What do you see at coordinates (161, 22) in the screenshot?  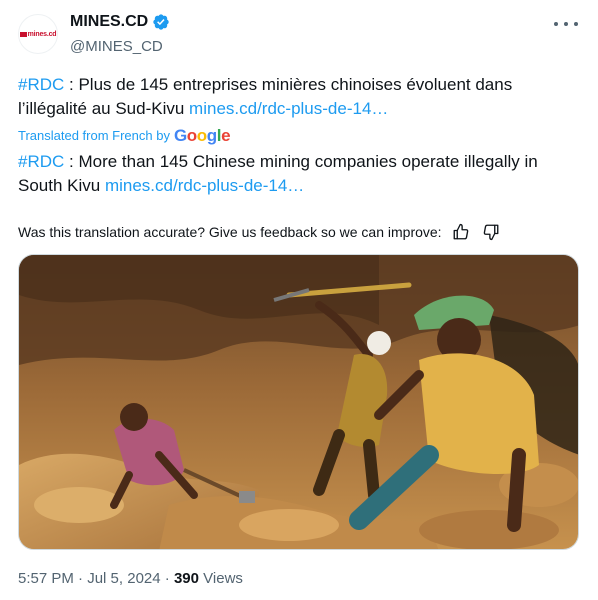 I see `verified-badge-icon` at bounding box center [161, 22].